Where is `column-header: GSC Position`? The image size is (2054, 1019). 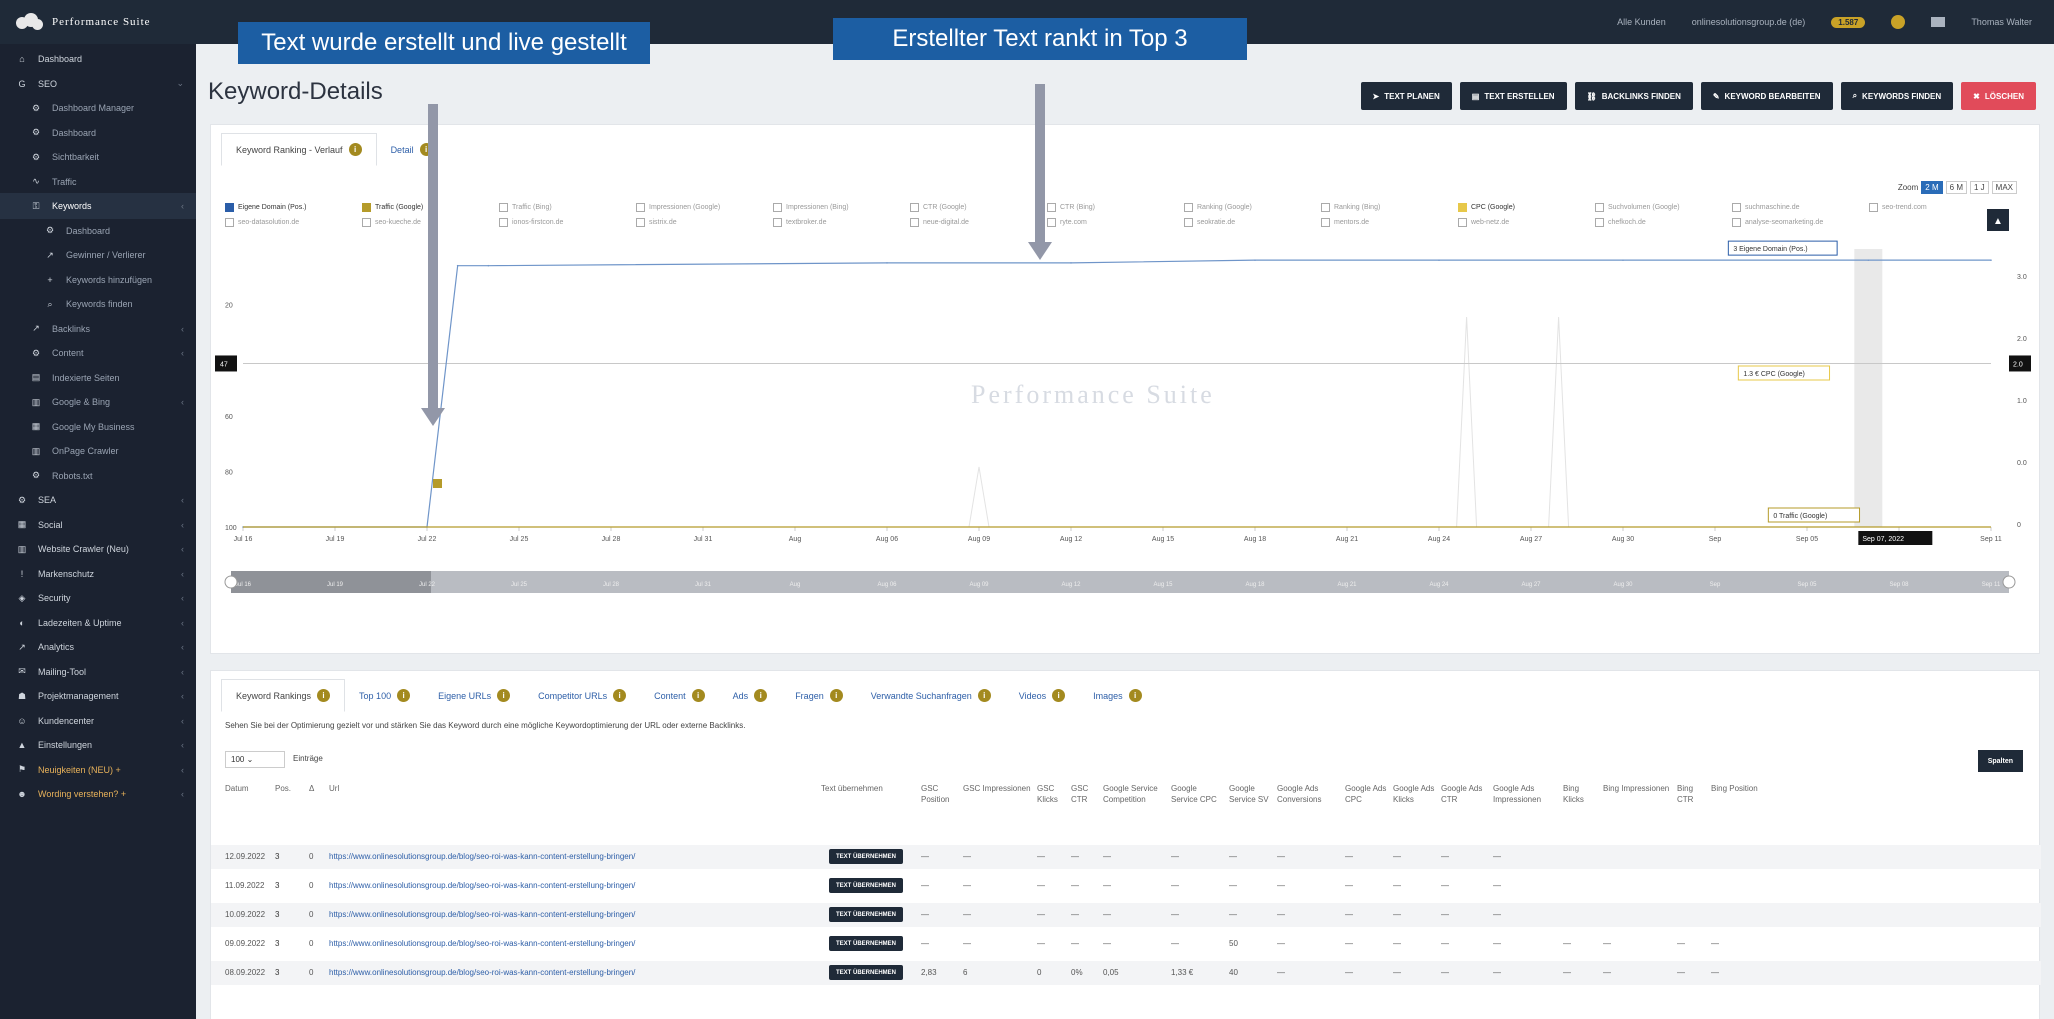 column-header: GSC Position is located at coordinates (939, 794).